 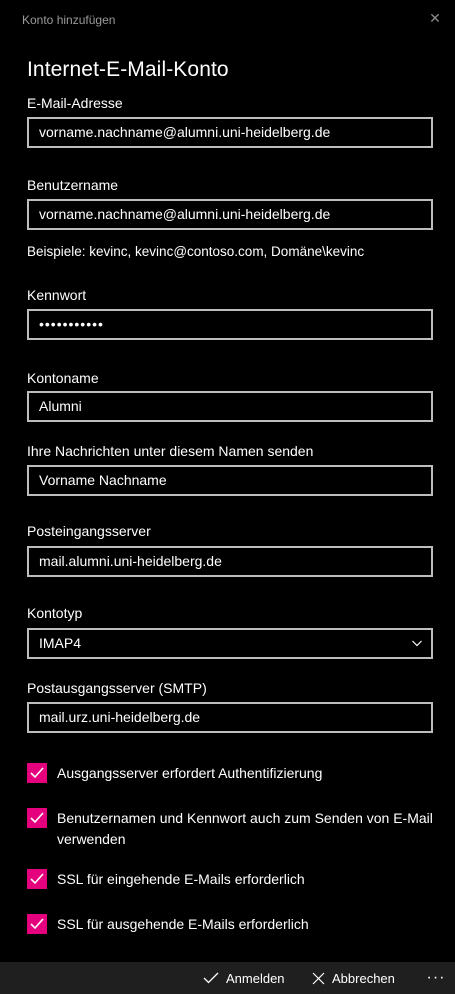 I want to click on cancel-button: Abbrechen, so click(x=353, y=978).